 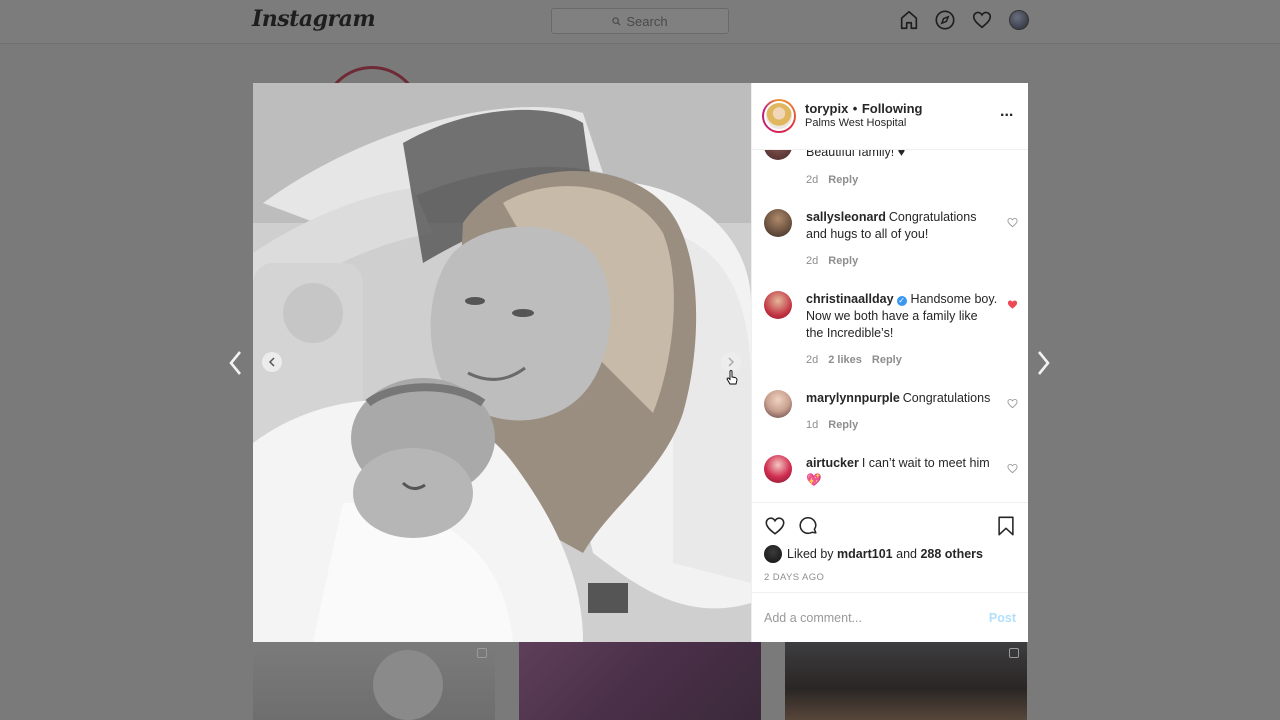 I want to click on commenter-username: sallysleonard, so click(x=846, y=217).